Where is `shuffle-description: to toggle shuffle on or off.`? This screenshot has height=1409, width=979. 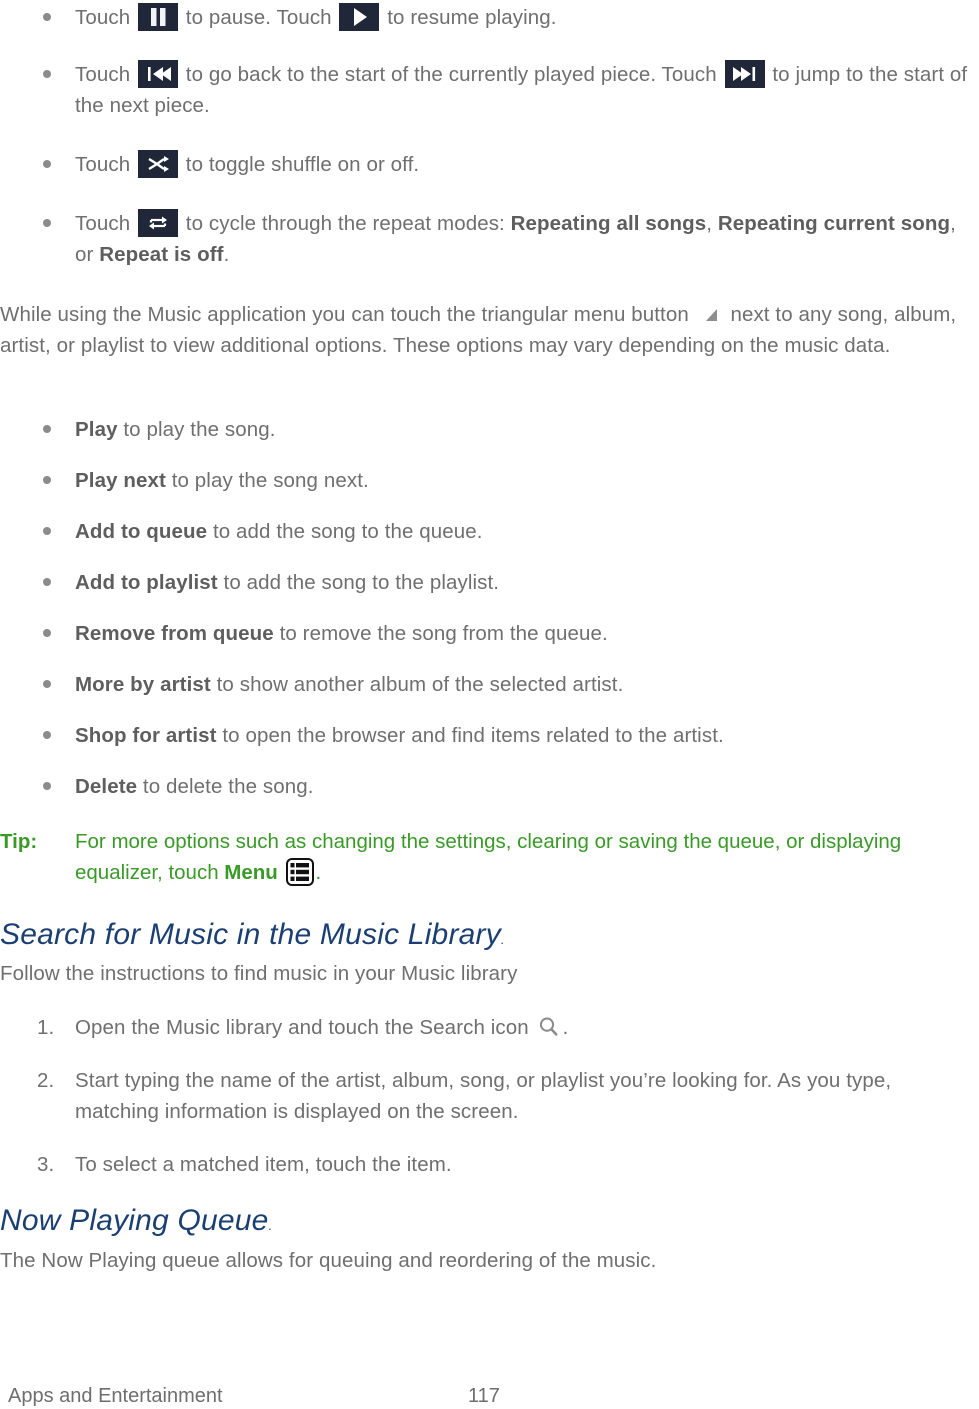
shuffle-description: to toggle shuffle on or off. is located at coordinates (300, 164).